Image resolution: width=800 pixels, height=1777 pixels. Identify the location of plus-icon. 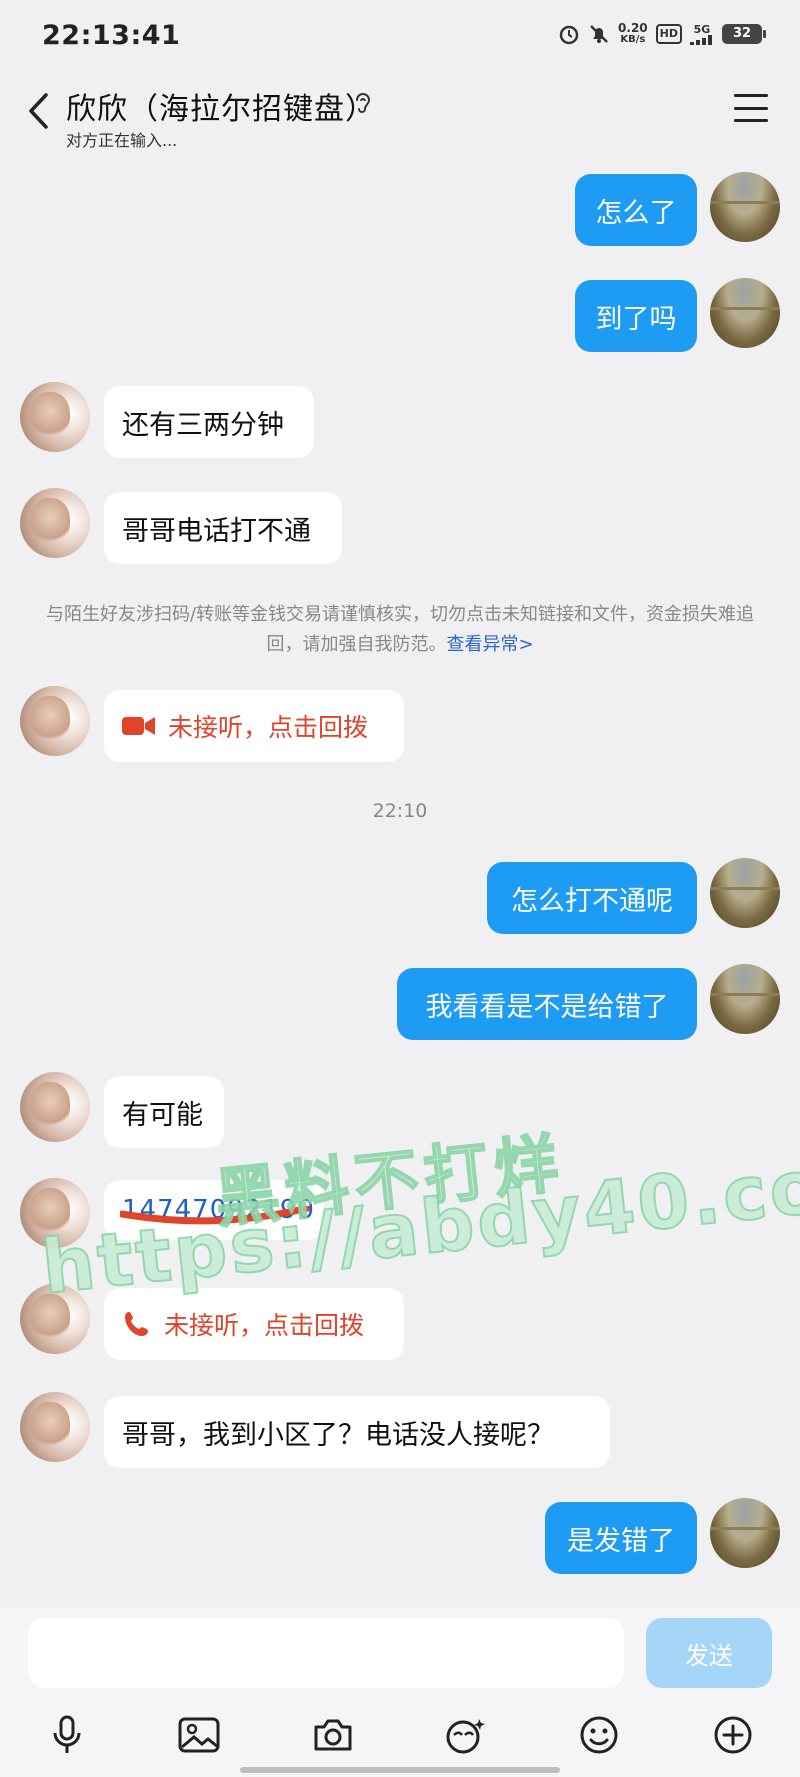
(733, 1735).